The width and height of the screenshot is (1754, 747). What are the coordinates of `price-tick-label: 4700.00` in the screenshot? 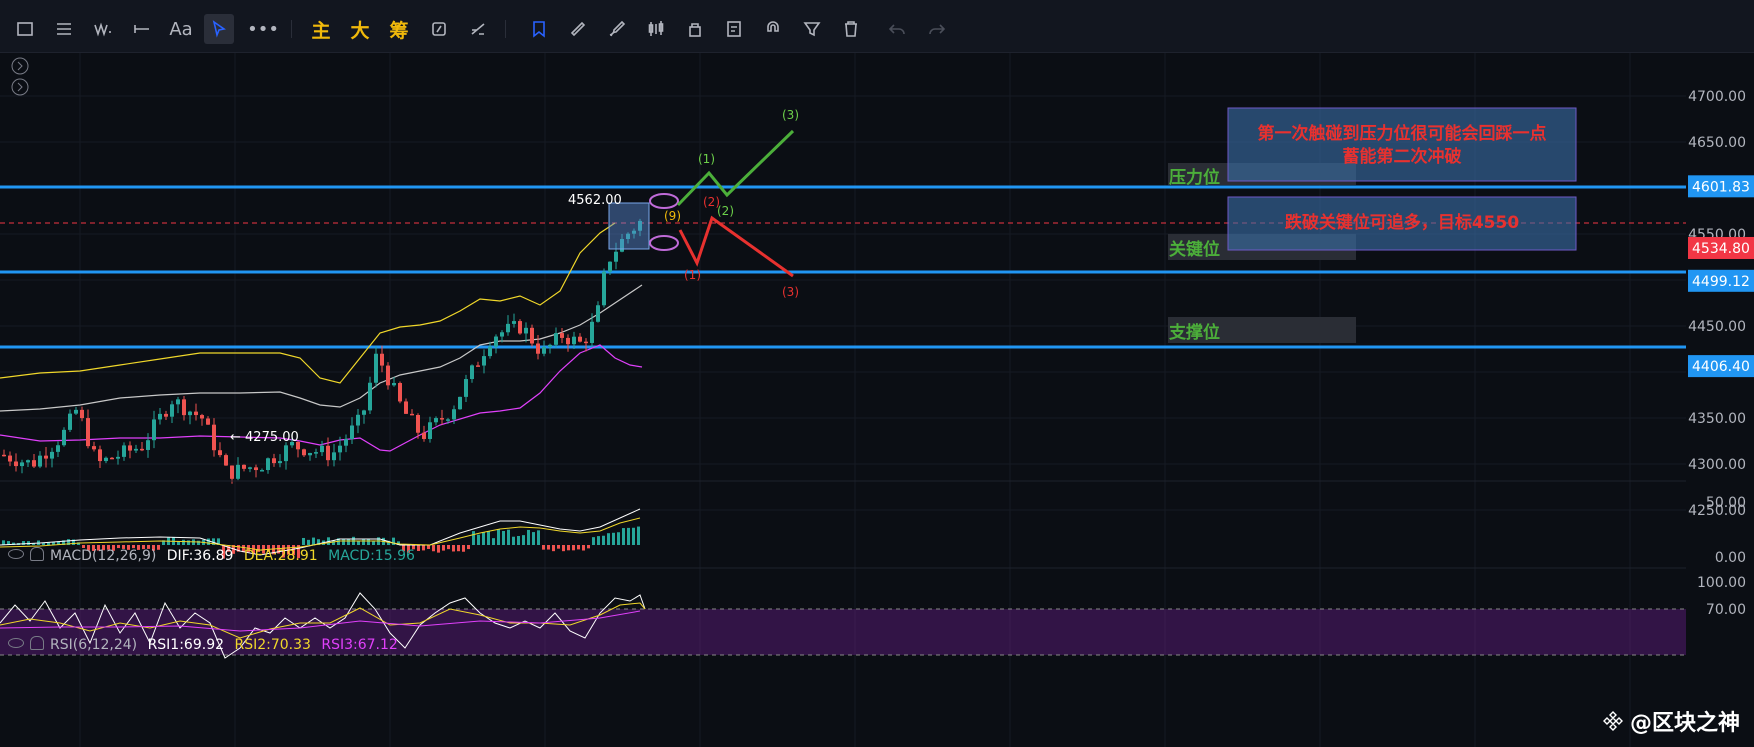 It's located at (1717, 97).